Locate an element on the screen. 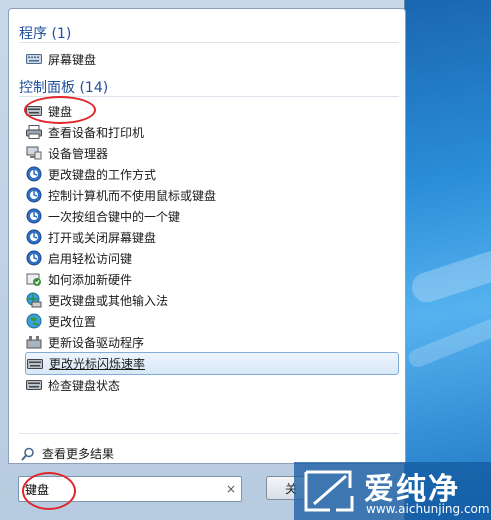 The width and height of the screenshot is (491, 520). result-label: 查看设备和打印机 is located at coordinates (96, 132).